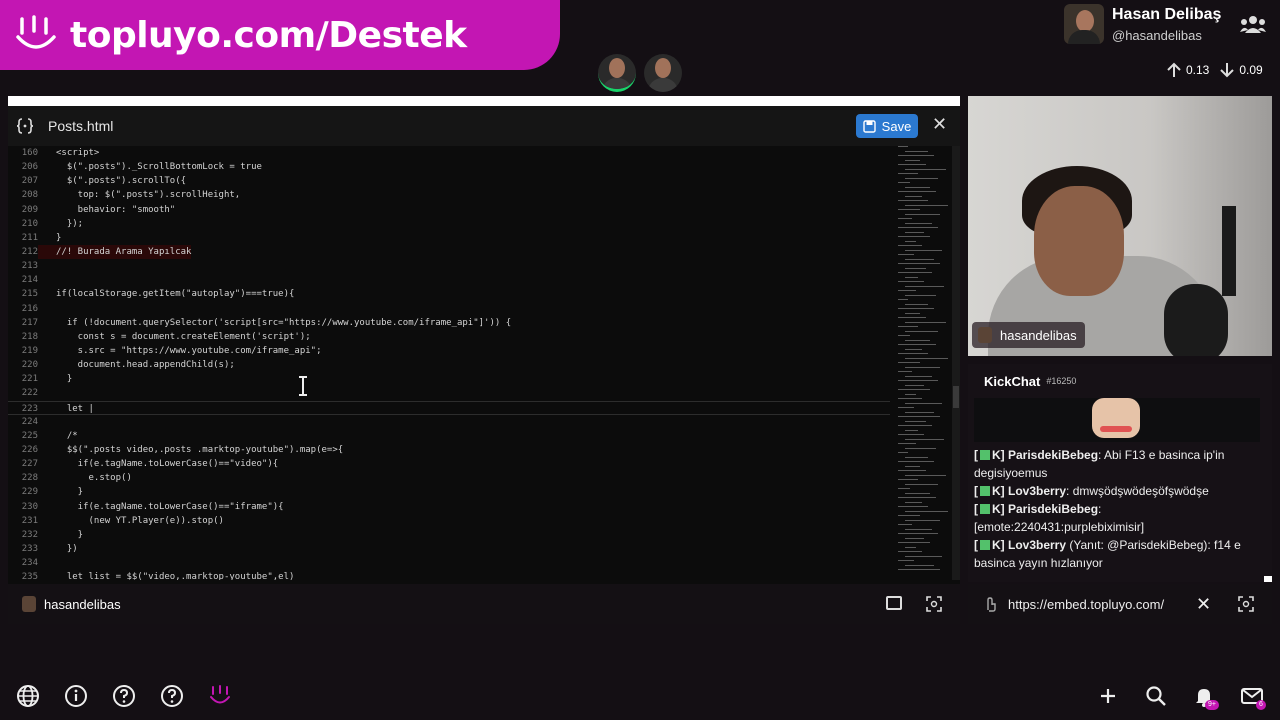 The width and height of the screenshot is (1280, 720). I want to click on embed-icon, so click(894, 603).